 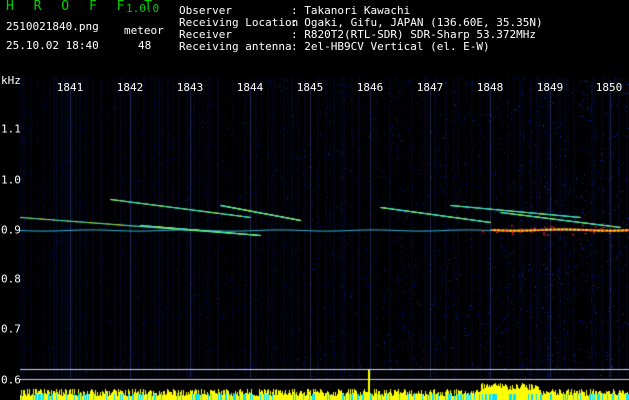 I want to click on observation-datetime: 25.10.02 18:40, so click(x=52, y=45).